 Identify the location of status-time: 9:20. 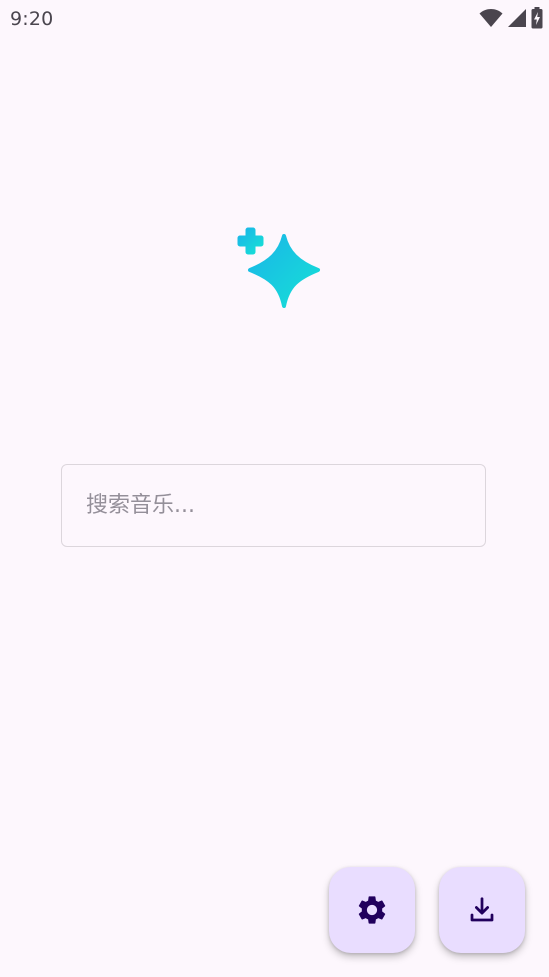
(32, 19).